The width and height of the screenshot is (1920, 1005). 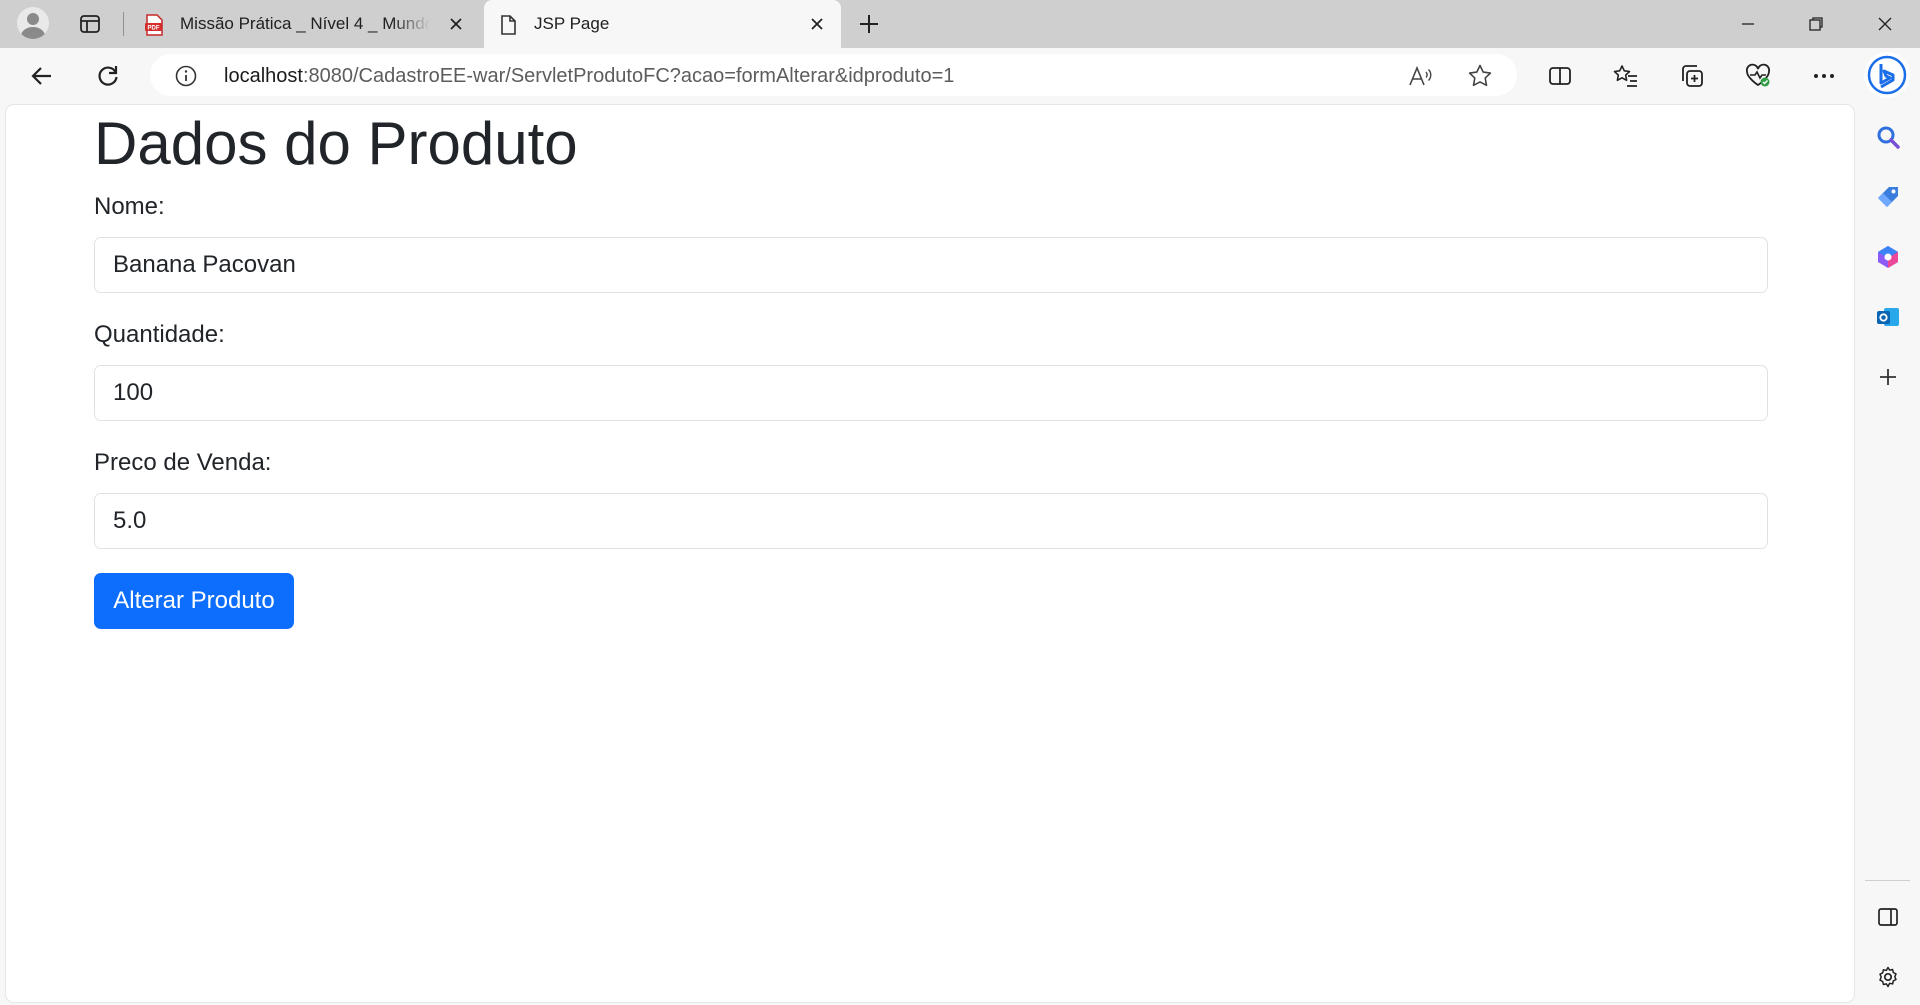 I want to click on tab-title: Missão Prática _ Nível 4 _ Mundo 3.pdf, so click(x=305, y=23).